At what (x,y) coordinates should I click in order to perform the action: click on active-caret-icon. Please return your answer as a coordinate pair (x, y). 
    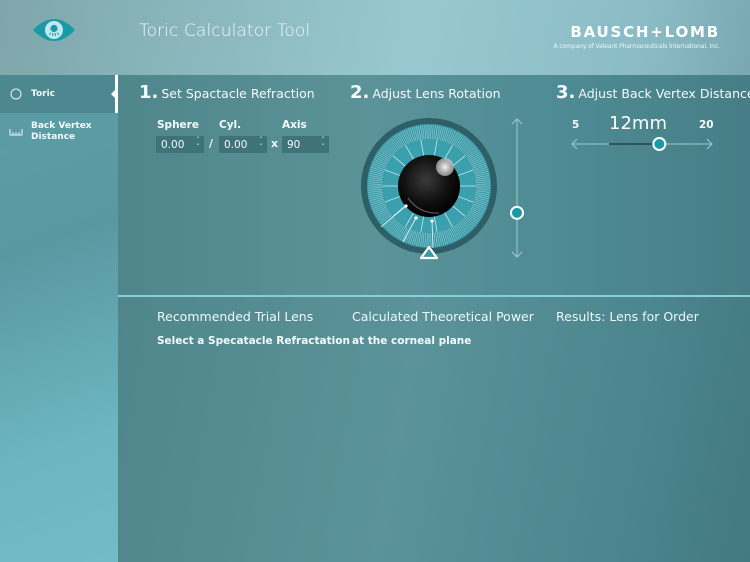
    Looking at the image, I should click on (113, 94).